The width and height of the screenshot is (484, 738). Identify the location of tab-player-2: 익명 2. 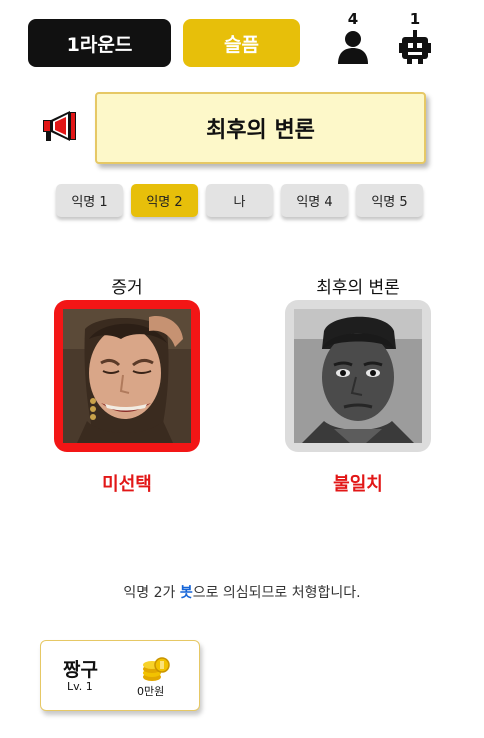
(164, 200).